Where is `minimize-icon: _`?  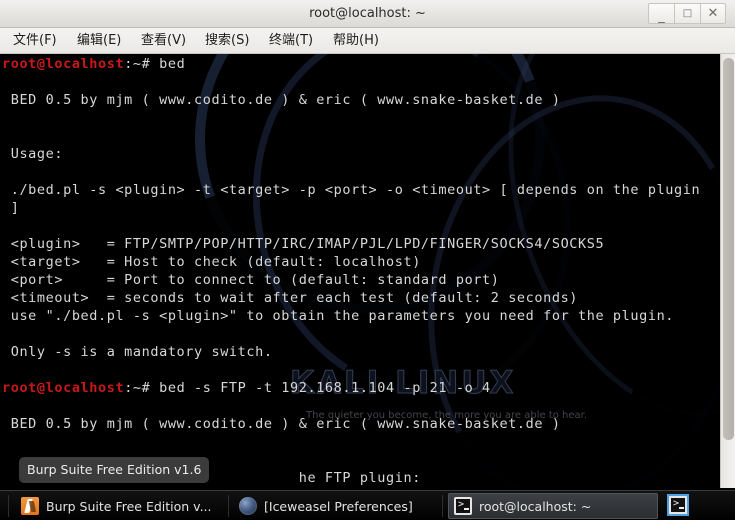
minimize-icon: _ is located at coordinates (661, 16).